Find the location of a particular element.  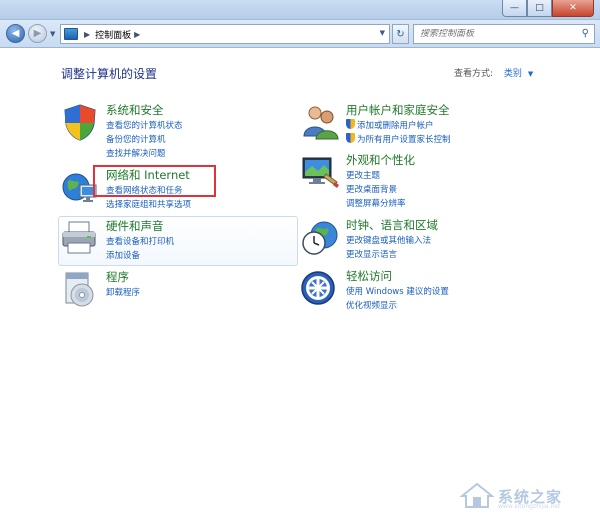

minimize-button: — is located at coordinates (514, 8).